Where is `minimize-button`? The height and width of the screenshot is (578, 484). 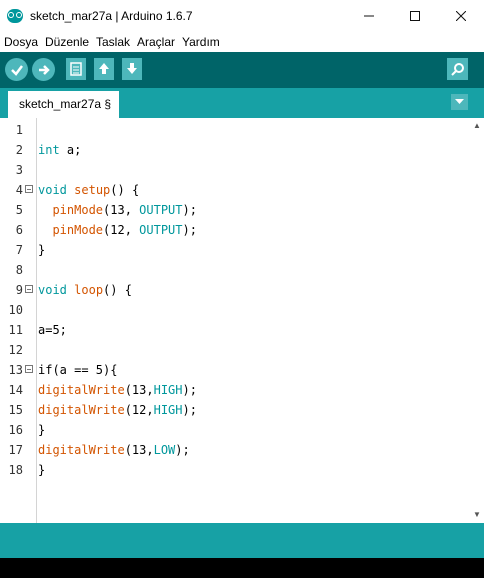
minimize-button is located at coordinates (369, 16).